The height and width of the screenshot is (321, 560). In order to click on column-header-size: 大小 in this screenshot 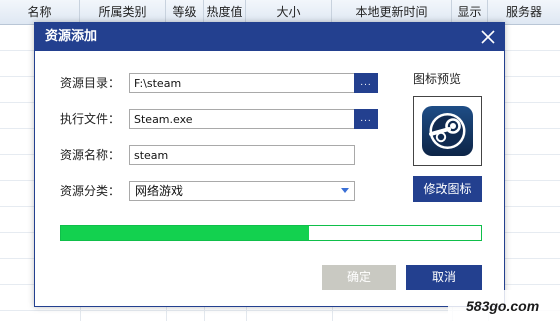, I will do `click(289, 12)`.